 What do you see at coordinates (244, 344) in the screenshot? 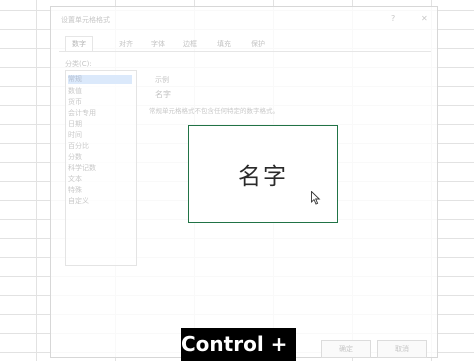
I see `keyboard-shortcut-label: Control + 1` at bounding box center [244, 344].